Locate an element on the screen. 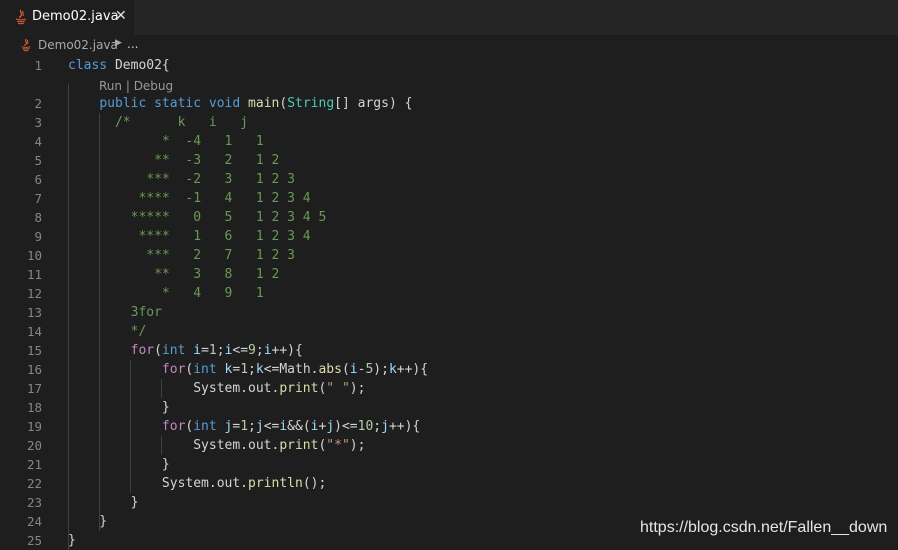 This screenshot has width=898, height=550. code-text: /* k i j is located at coordinates (158, 122).